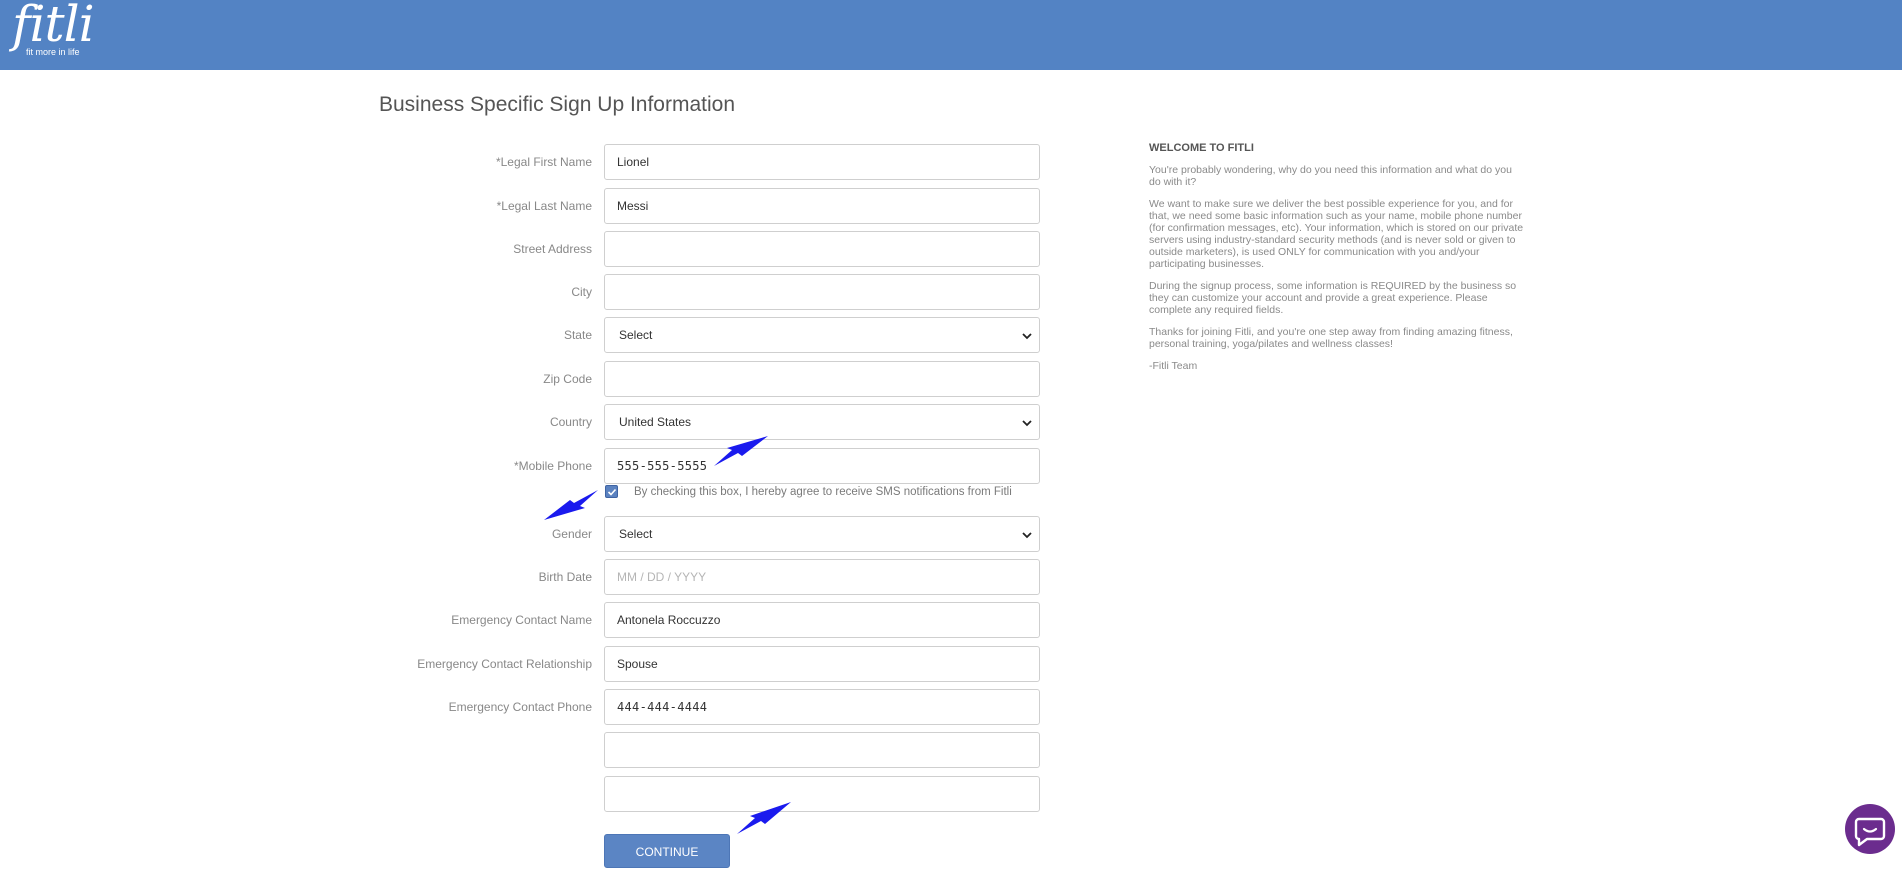 This screenshot has width=1902, height=869. I want to click on first-name-input: Lionel, so click(822, 162).